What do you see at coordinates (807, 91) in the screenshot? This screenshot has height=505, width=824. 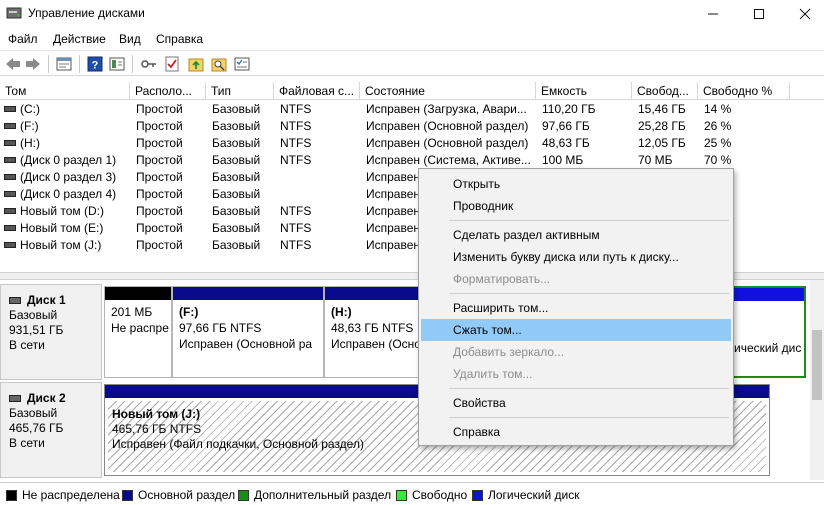 I see `column-header-spacer` at bounding box center [807, 91].